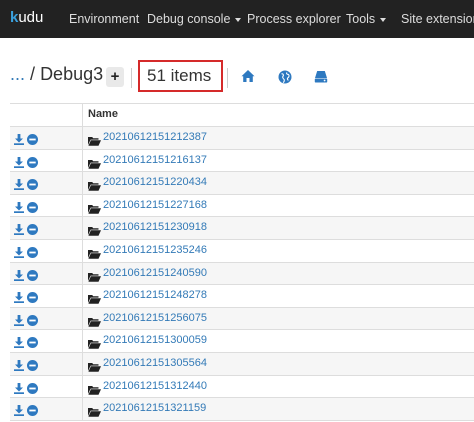  Describe the element at coordinates (155, 205) in the screenshot. I see `folder-name-link: 20210612151227168` at that location.